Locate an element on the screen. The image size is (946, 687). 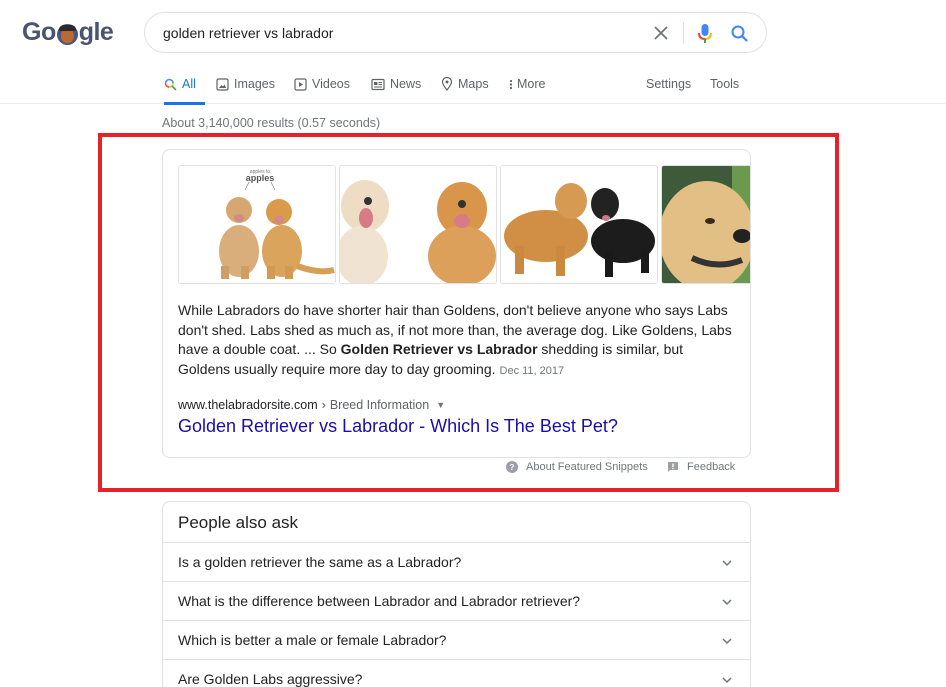
about-featured-snippets-link: ? About Featured Snippets is located at coordinates (577, 467).